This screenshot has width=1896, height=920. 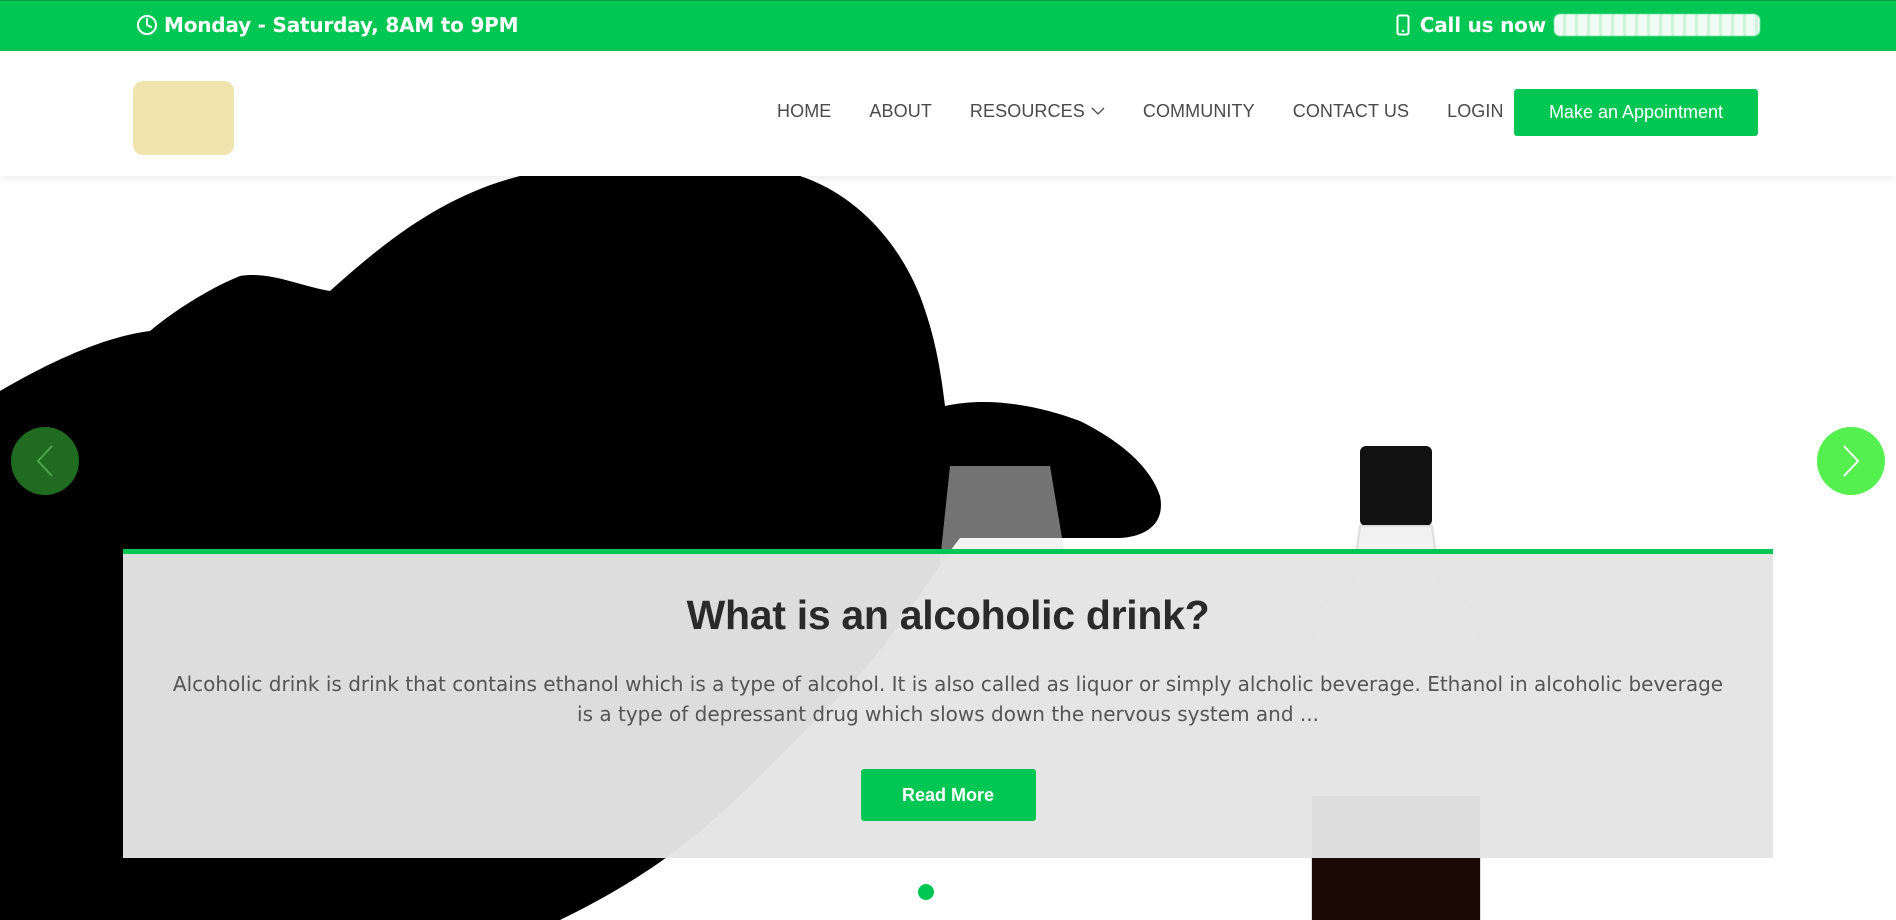 I want to click on slider-pagination-dot, so click(x=926, y=892).